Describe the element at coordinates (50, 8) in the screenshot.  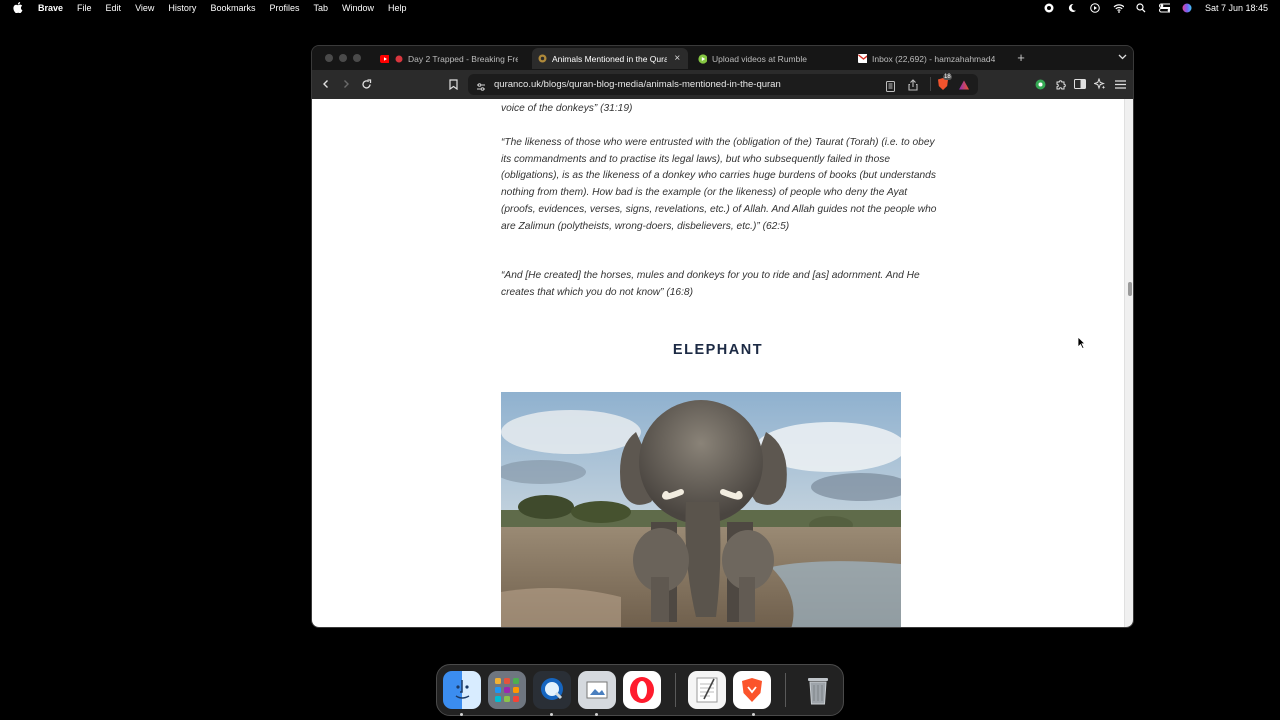
I see `menu-app-name: Brave` at that location.